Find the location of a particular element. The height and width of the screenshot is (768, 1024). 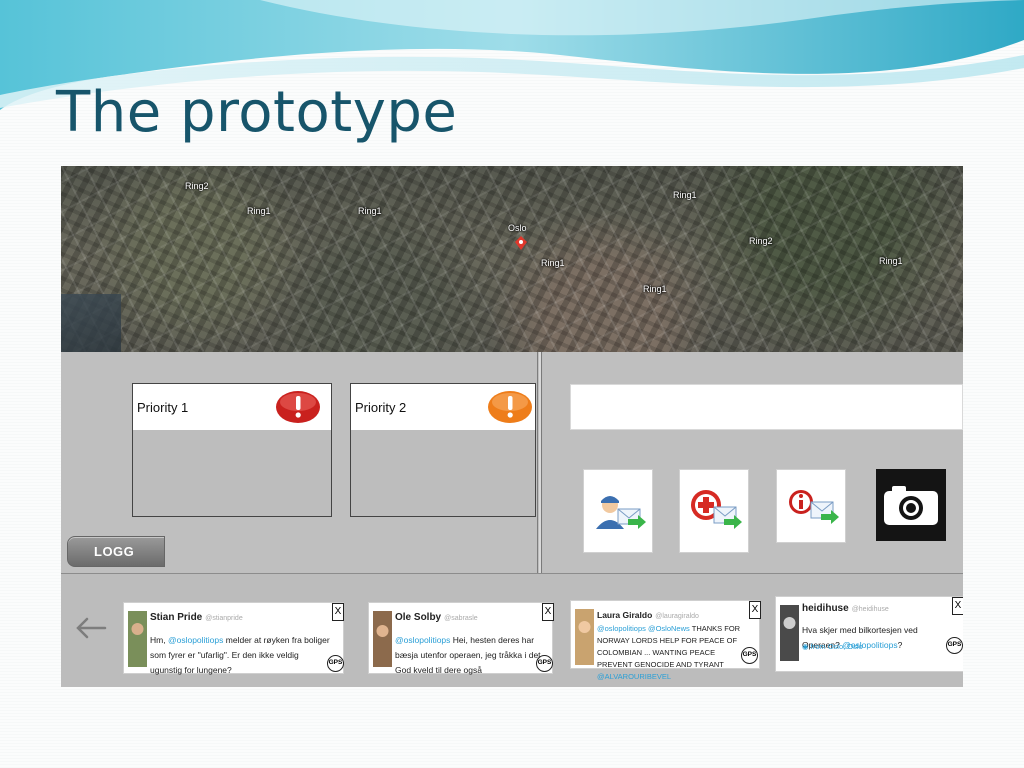

priority-1-header: Priority 1 is located at coordinates (232, 407).